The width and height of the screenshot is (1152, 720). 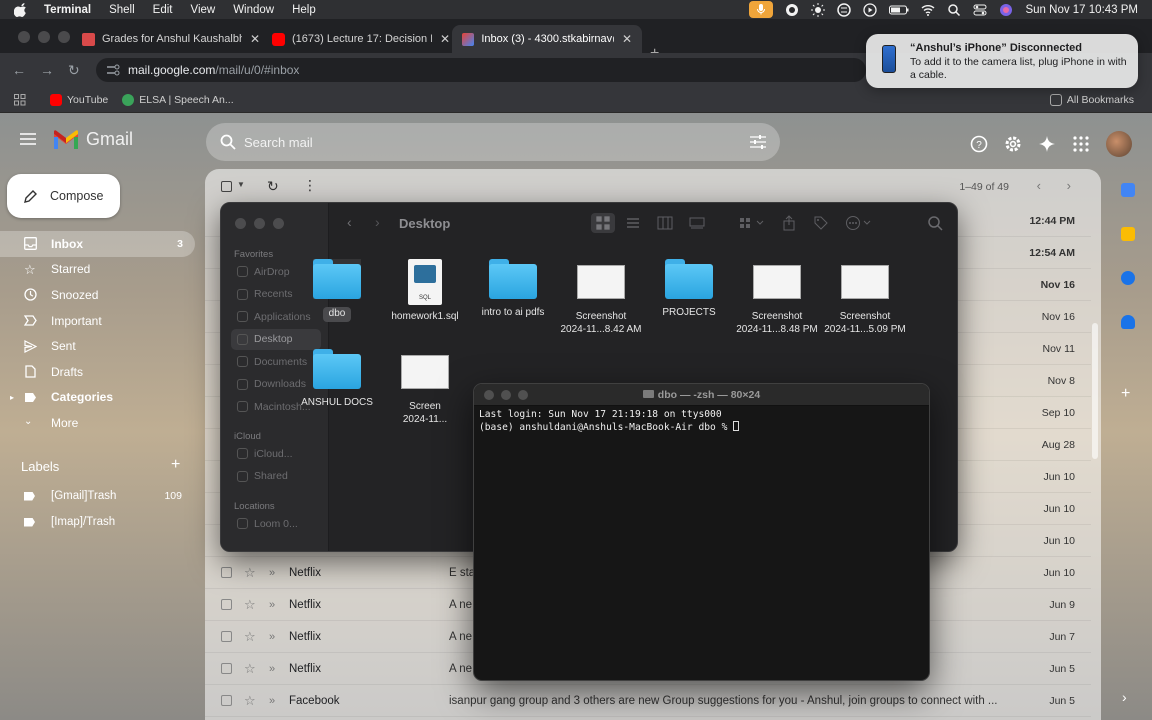 I want to click on nav-important: Important, so click(x=97, y=321).